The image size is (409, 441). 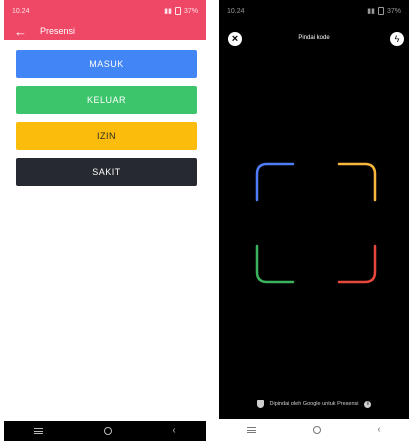 What do you see at coordinates (106, 172) in the screenshot?
I see `sakit-button: SAKIT` at bounding box center [106, 172].